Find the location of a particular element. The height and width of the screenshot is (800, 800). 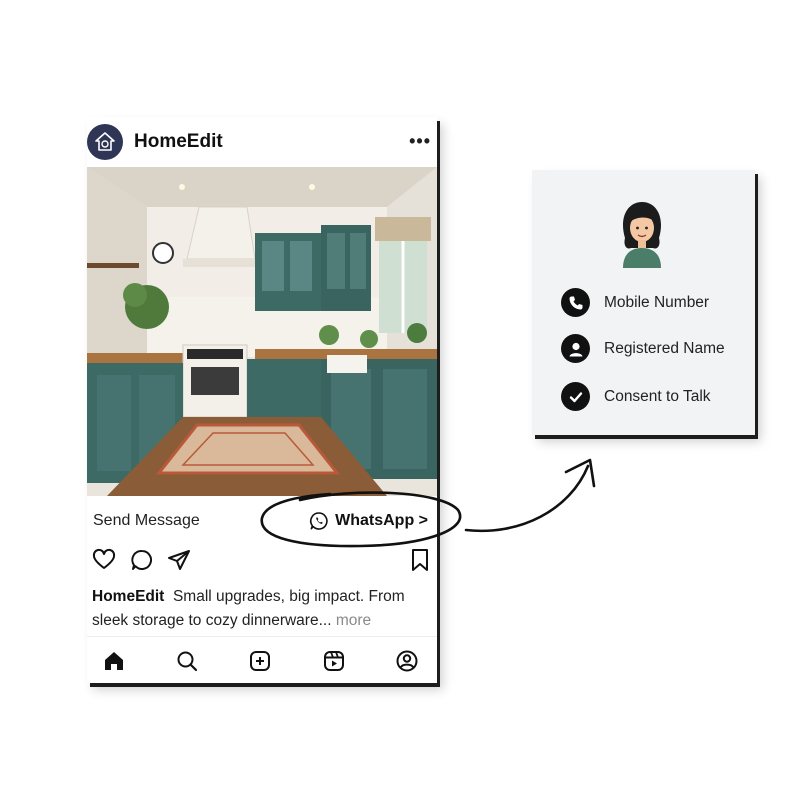

home-icon is located at coordinates (114, 661).